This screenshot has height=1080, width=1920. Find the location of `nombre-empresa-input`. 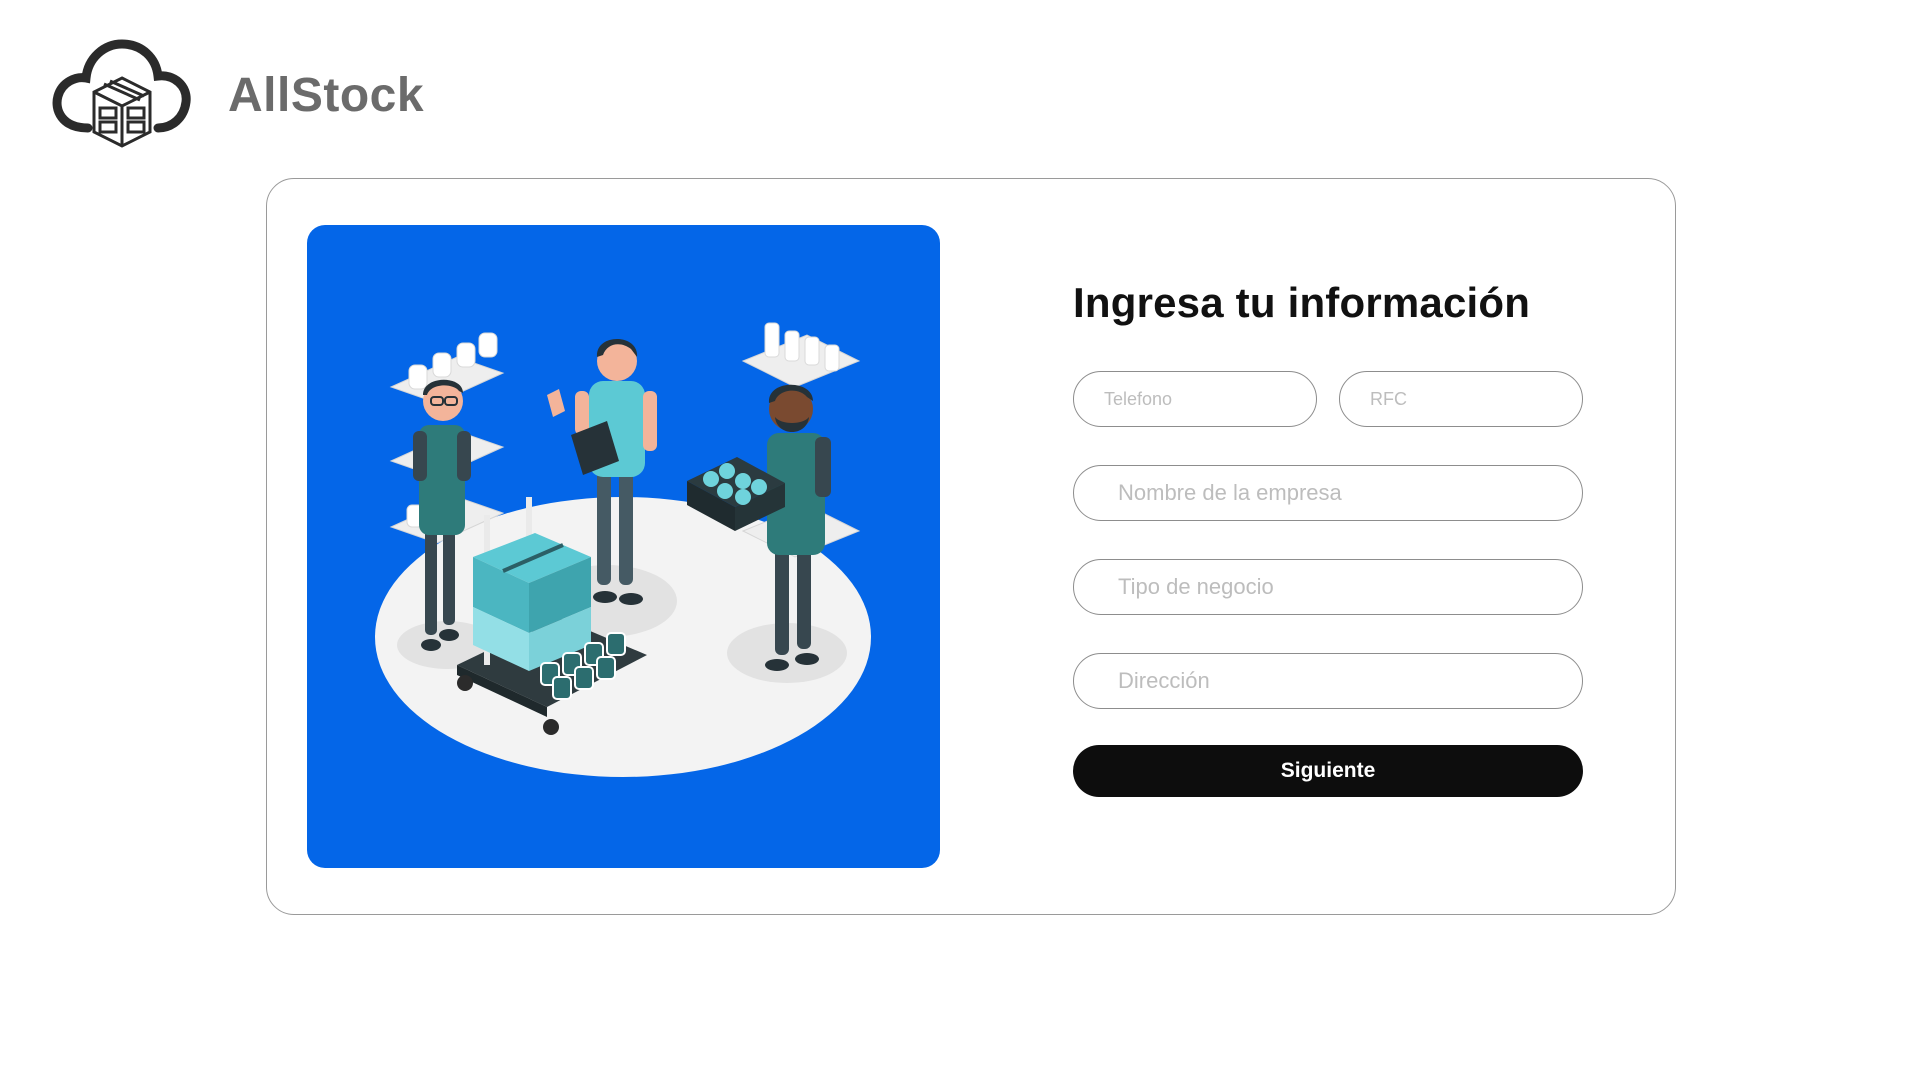

nombre-empresa-input is located at coordinates (1328, 493).